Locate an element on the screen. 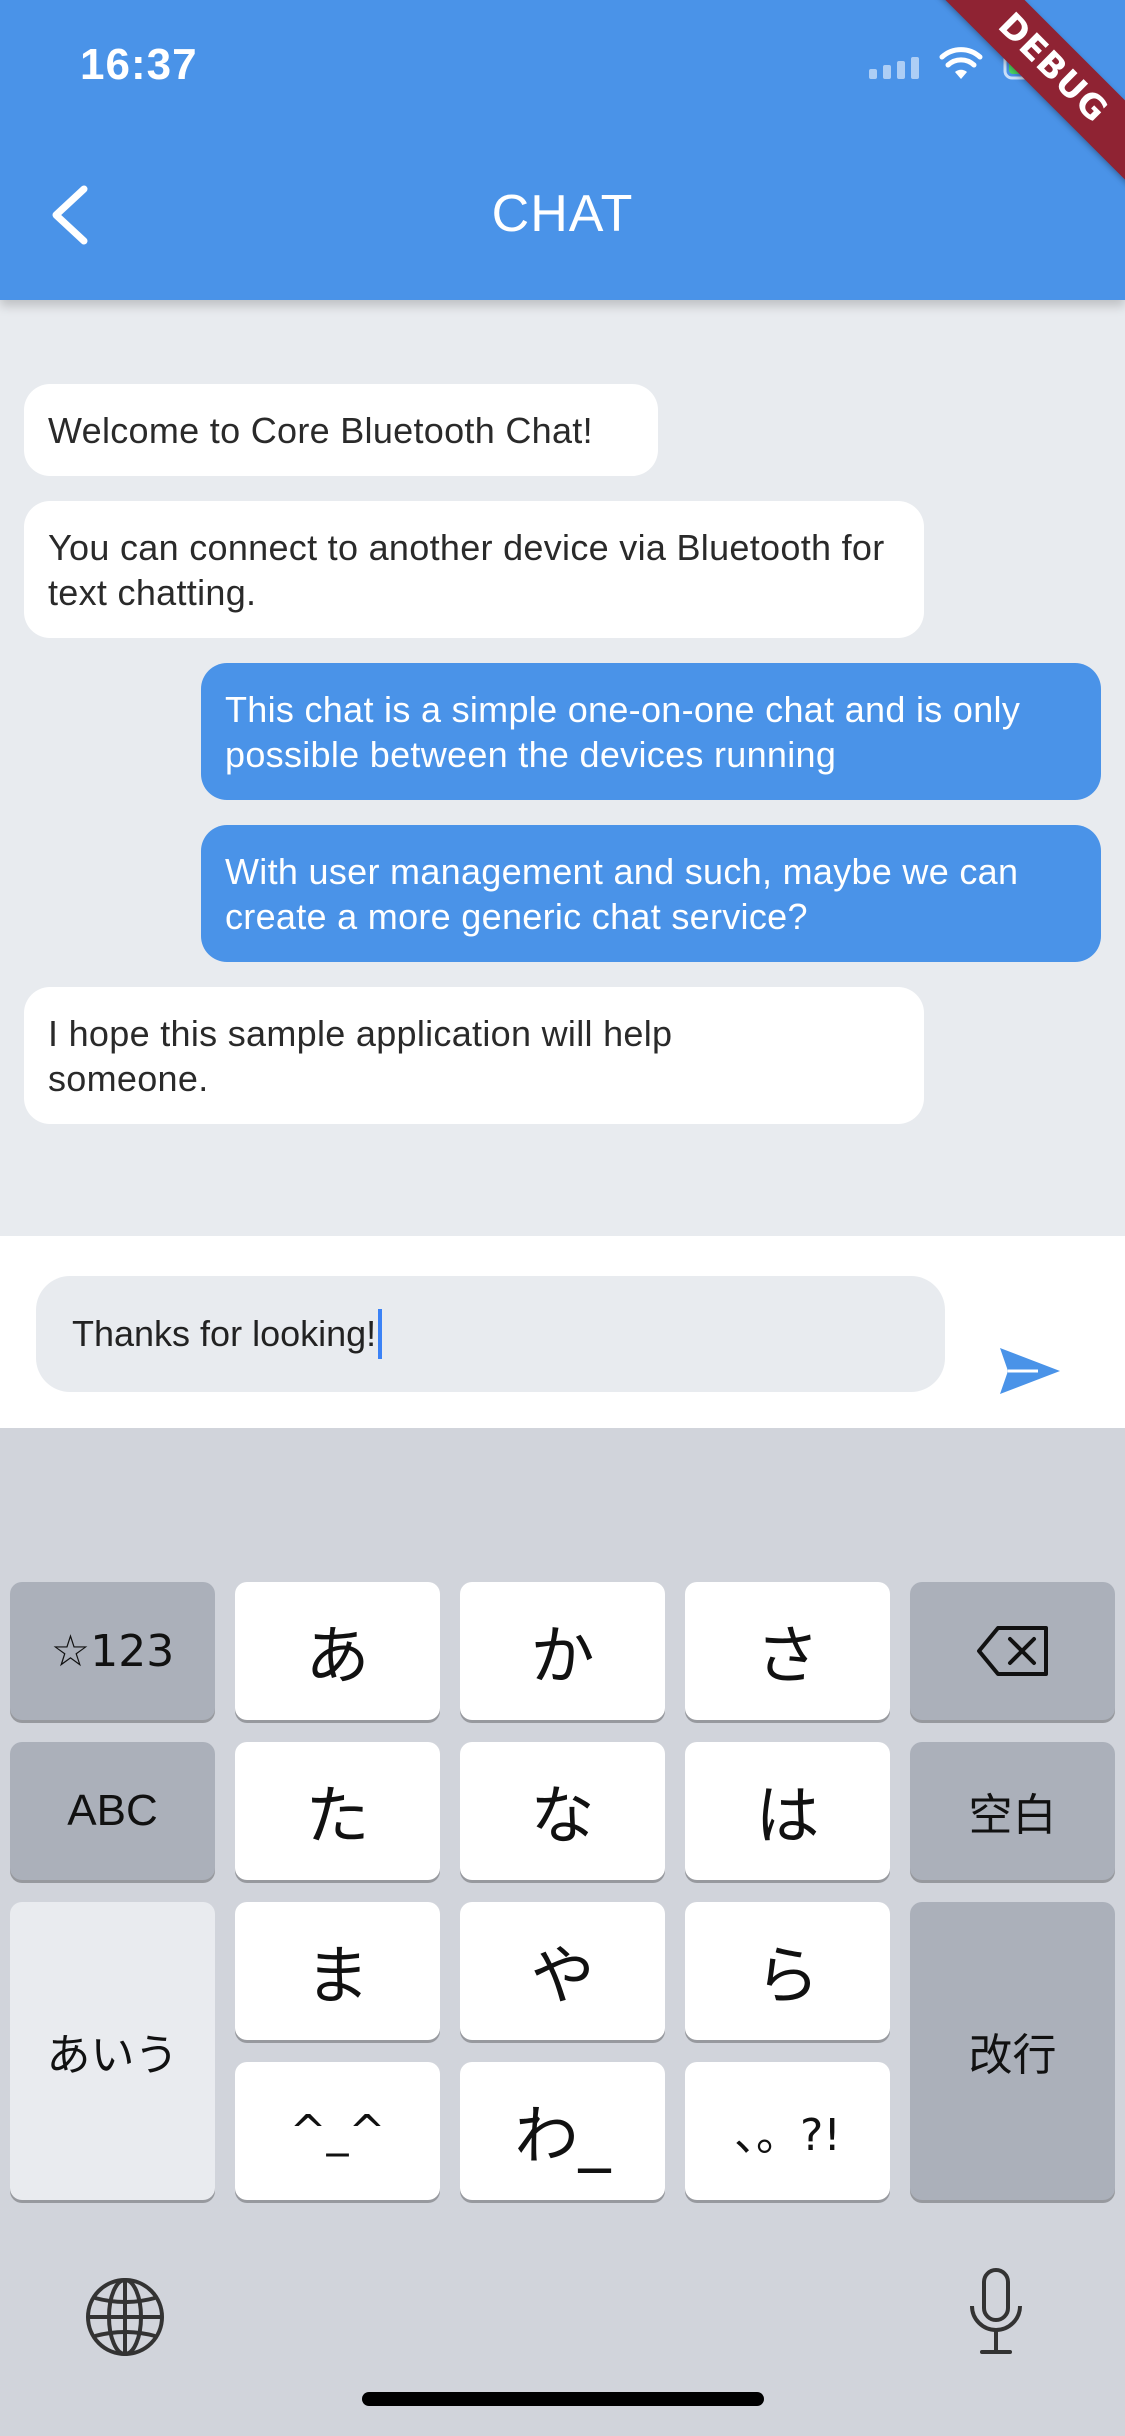 This screenshot has width=1125, height=2436. backspace-icon is located at coordinates (1012, 1651).